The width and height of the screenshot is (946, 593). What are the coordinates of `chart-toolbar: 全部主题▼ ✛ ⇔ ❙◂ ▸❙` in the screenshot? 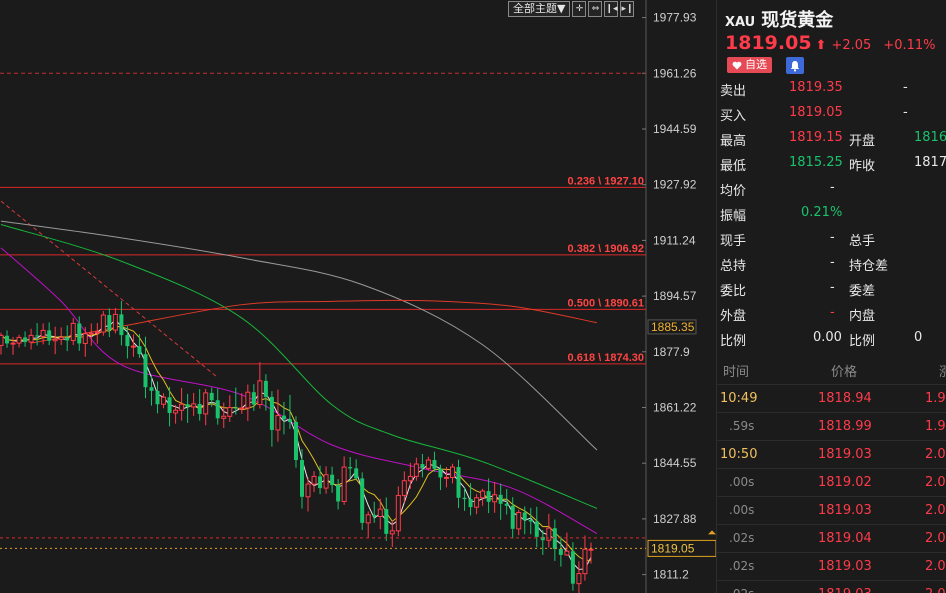 It's located at (571, 9).